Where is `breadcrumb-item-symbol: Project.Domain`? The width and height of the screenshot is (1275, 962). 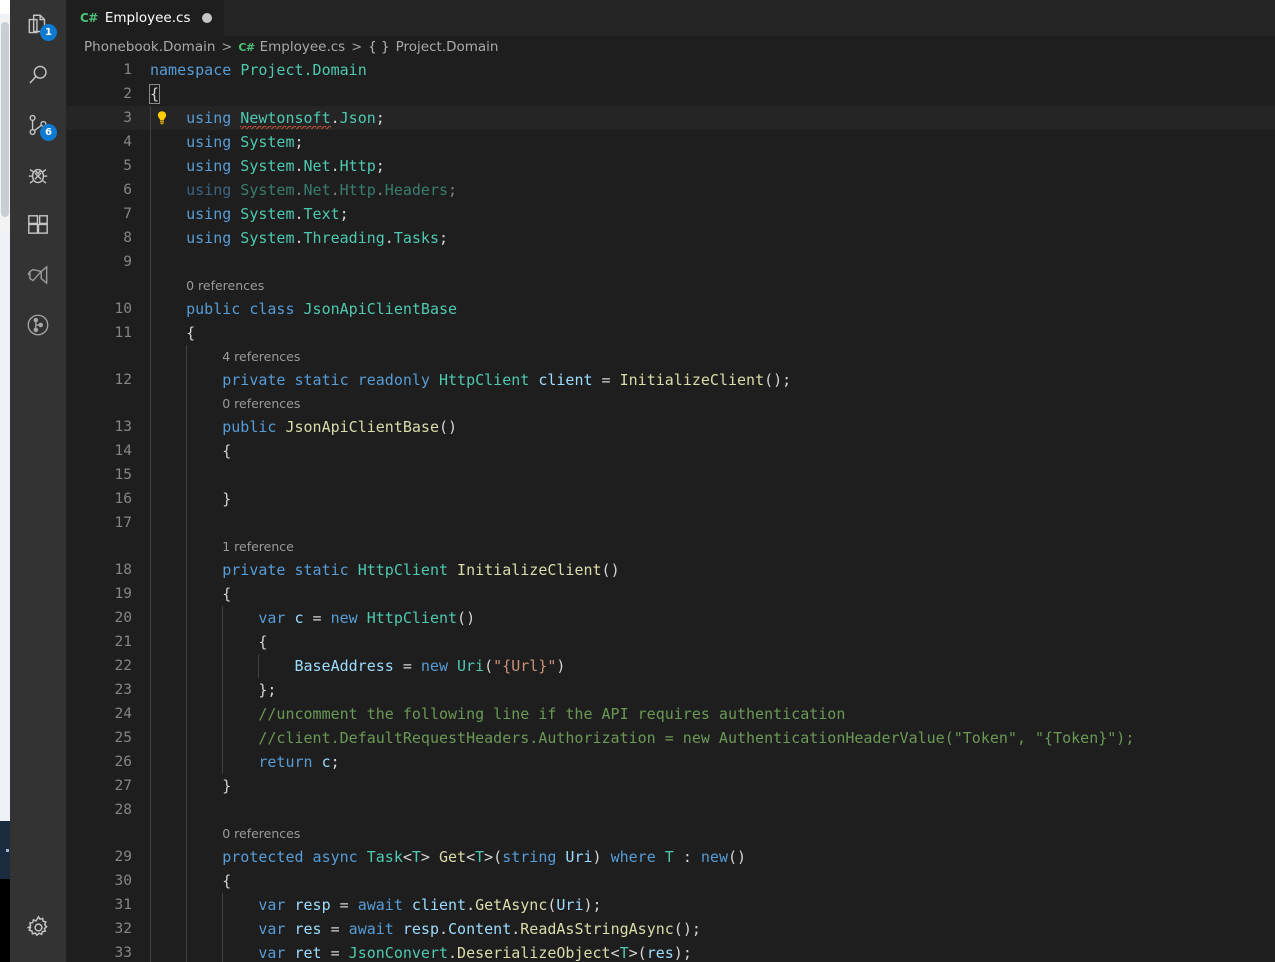
breadcrumb-item-symbol: Project.Domain is located at coordinates (447, 47).